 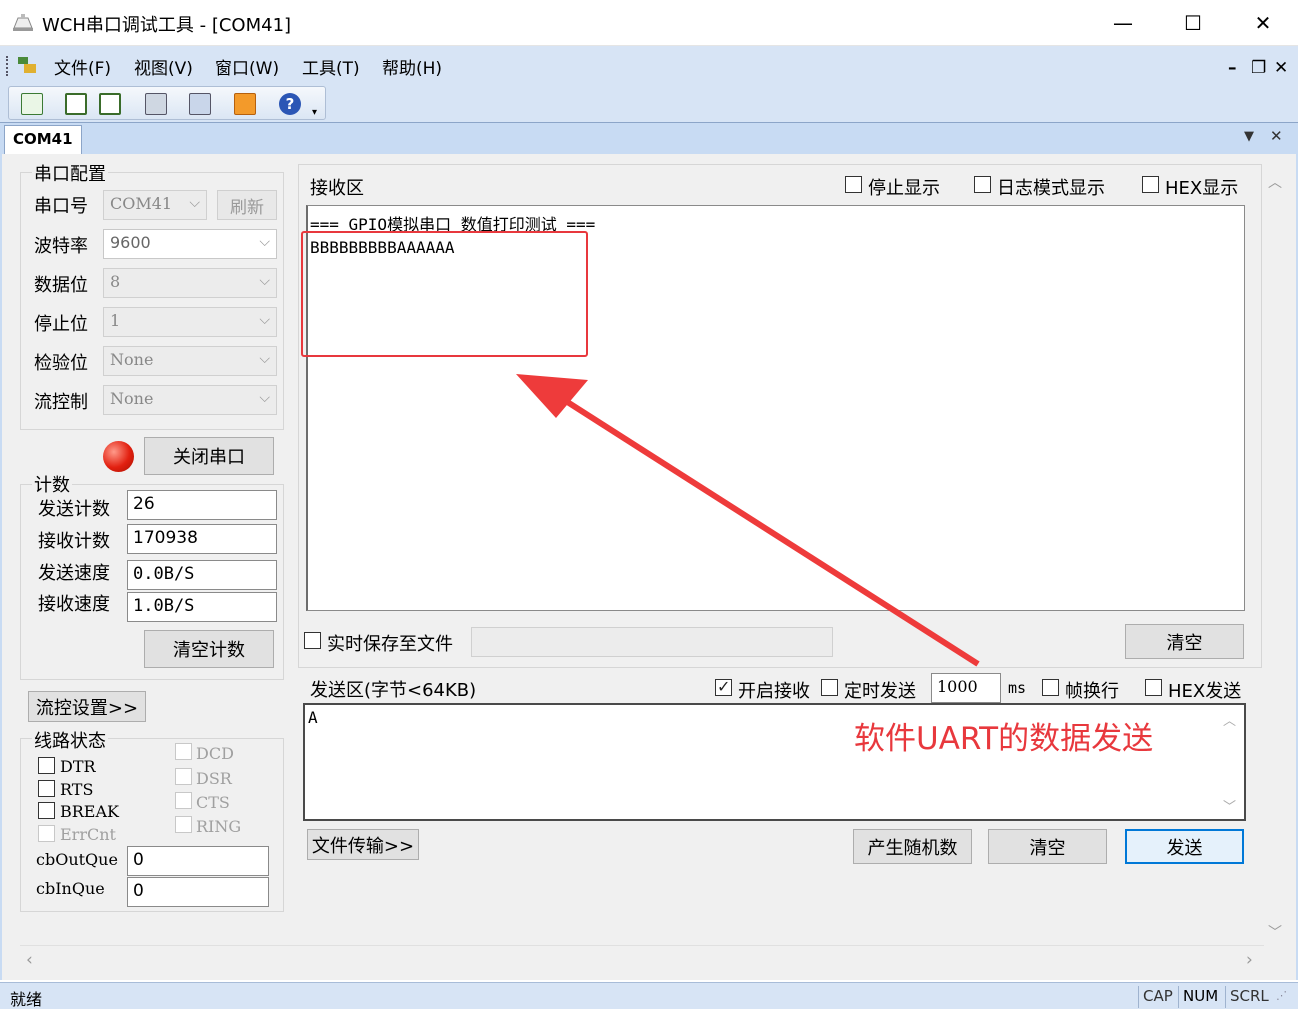 I want to click on ring-checkbox, so click(x=183, y=824).